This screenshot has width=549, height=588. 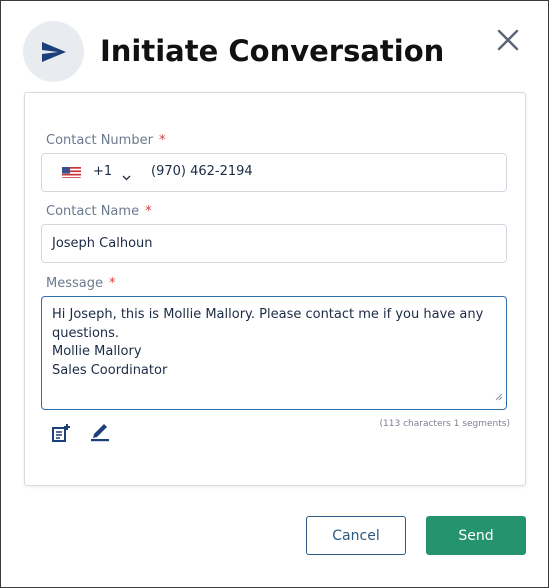 What do you see at coordinates (356, 535) in the screenshot?
I see `cancel-button: Cancel` at bounding box center [356, 535].